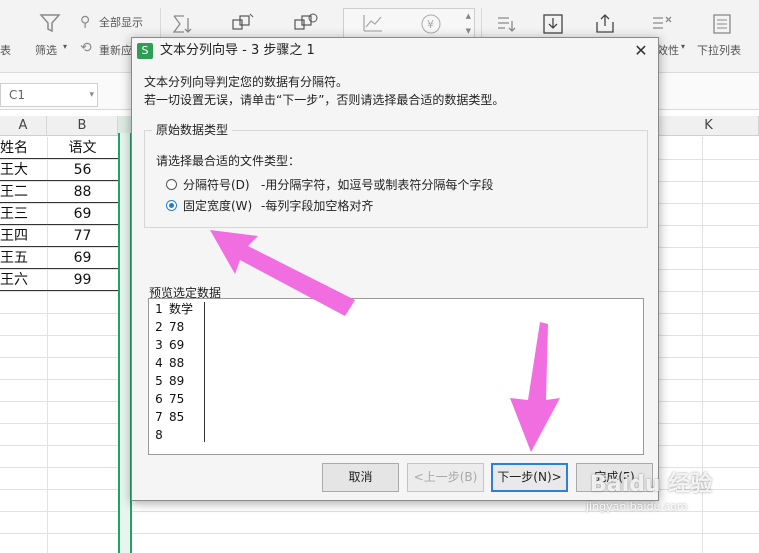 The width and height of the screenshot is (759, 553). What do you see at coordinates (91, 95) in the screenshot?
I see `chevron-down-icon: ▾` at bounding box center [91, 95].